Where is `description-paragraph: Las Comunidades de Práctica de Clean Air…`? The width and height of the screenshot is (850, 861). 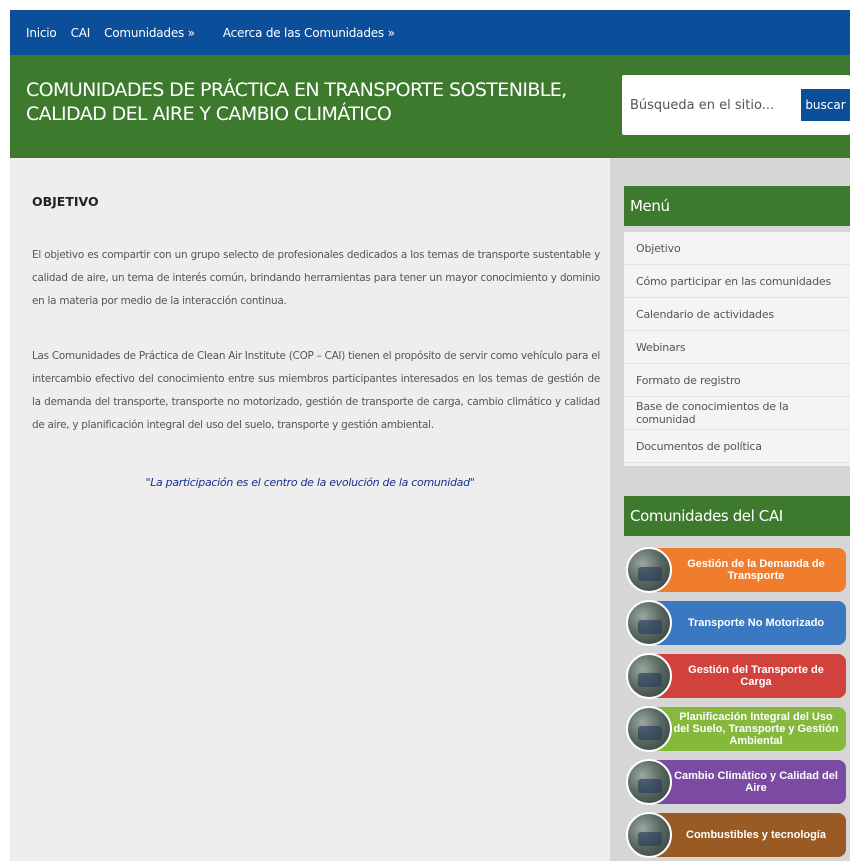
description-paragraph: Las Comunidades de Práctica de Clean Air… is located at coordinates (316, 390).